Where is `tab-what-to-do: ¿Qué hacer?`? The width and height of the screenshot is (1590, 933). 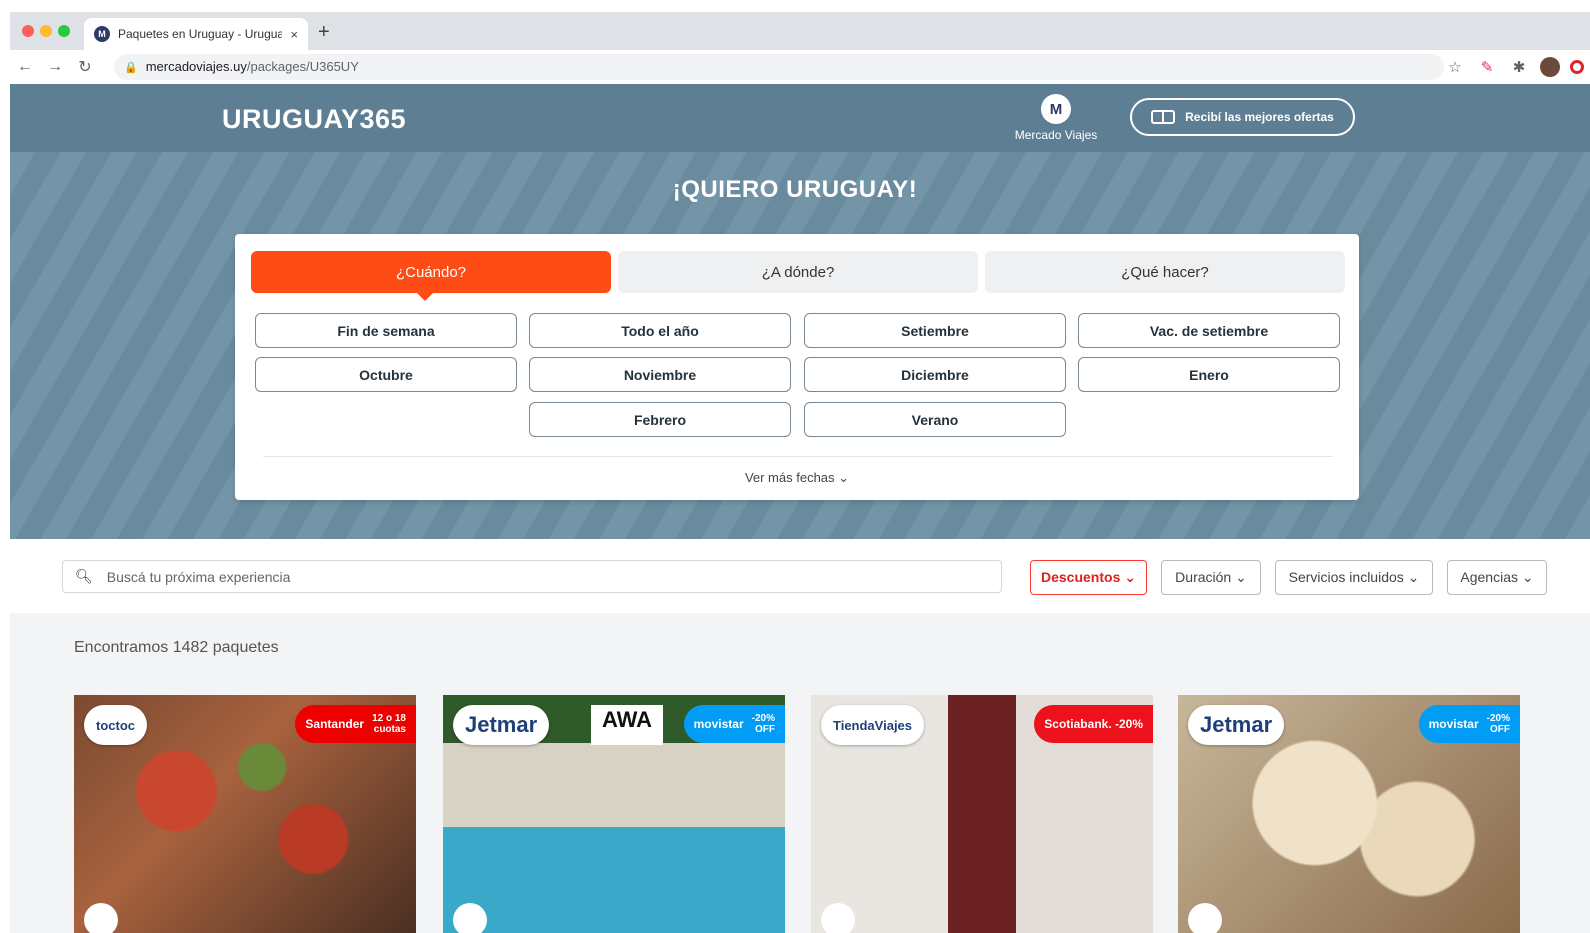
tab-what-to-do: ¿Qué hacer? is located at coordinates (1165, 272).